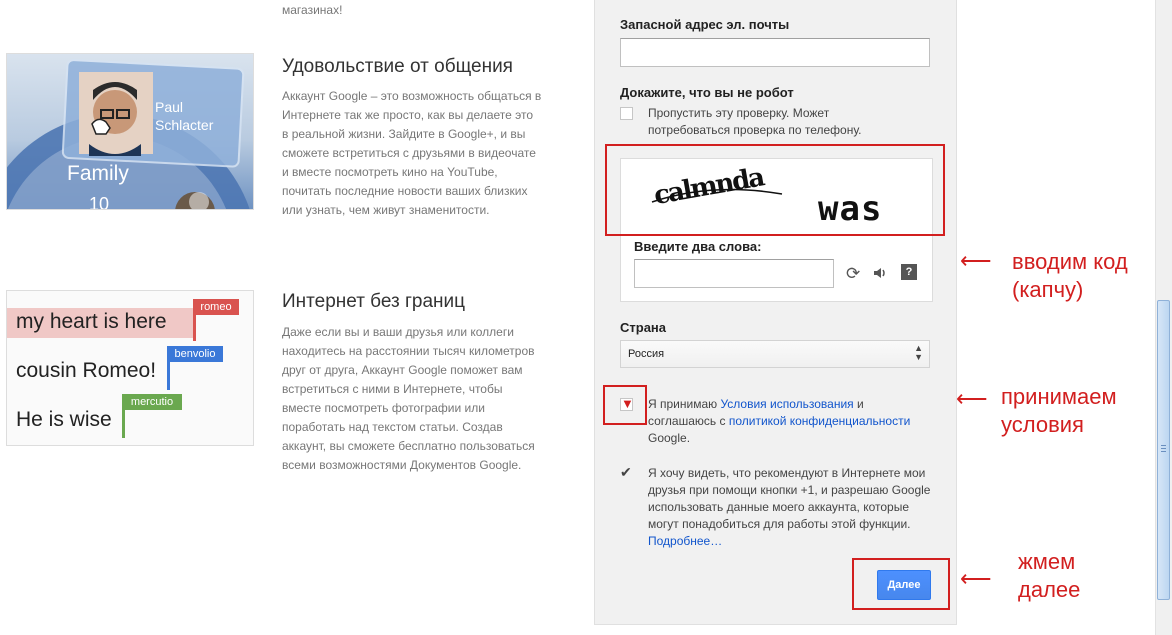 The height and width of the screenshot is (635, 1172). I want to click on comment-line-romeo, so click(194, 328).